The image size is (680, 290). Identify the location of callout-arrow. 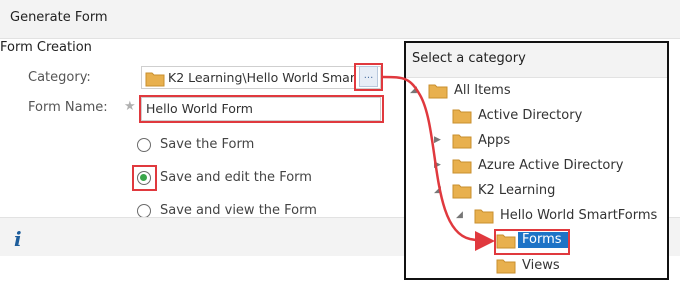
(438, 163).